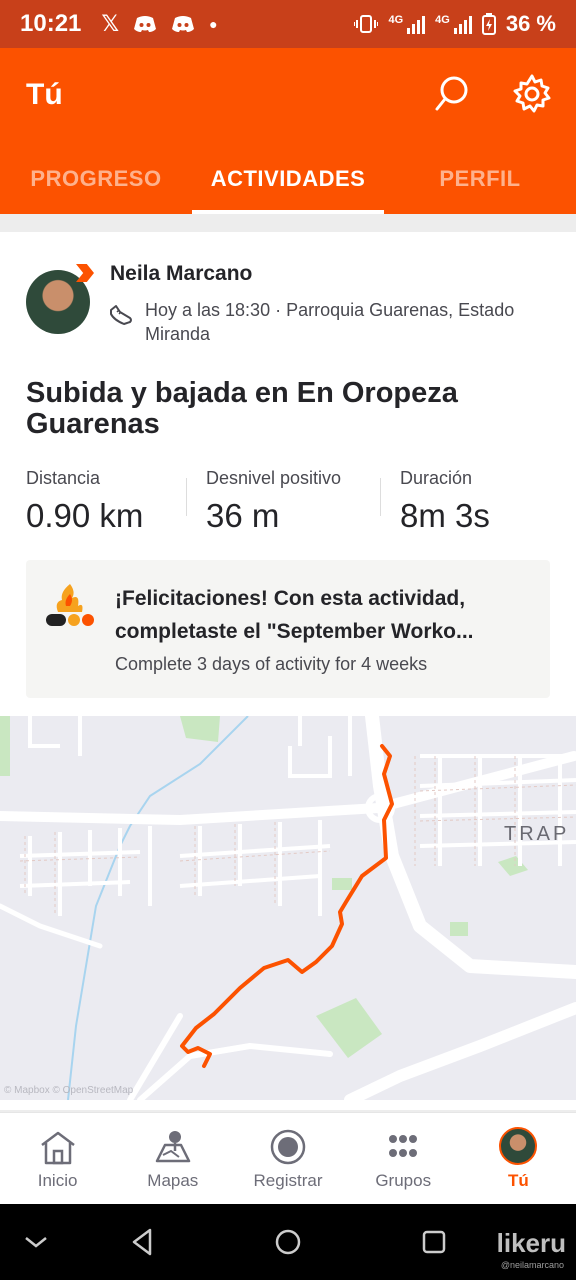  What do you see at coordinates (110, 23) in the screenshot?
I see `x-icon: 𝕏` at bounding box center [110, 23].